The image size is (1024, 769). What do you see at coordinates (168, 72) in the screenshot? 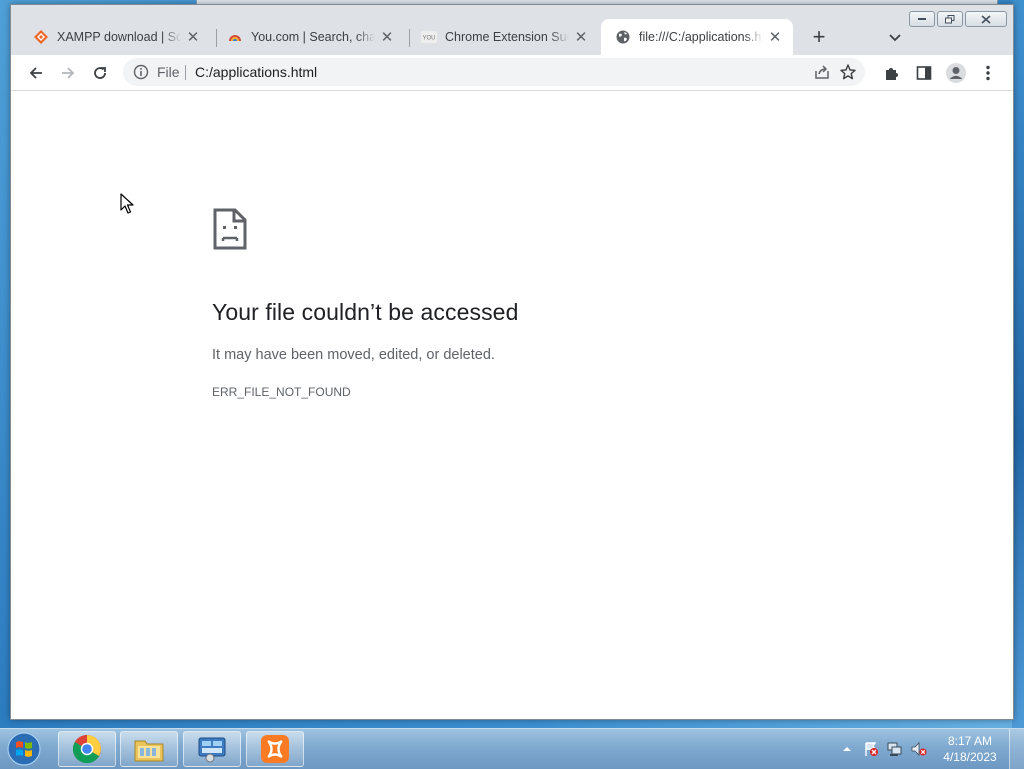
I see `scheme-chip: File` at bounding box center [168, 72].